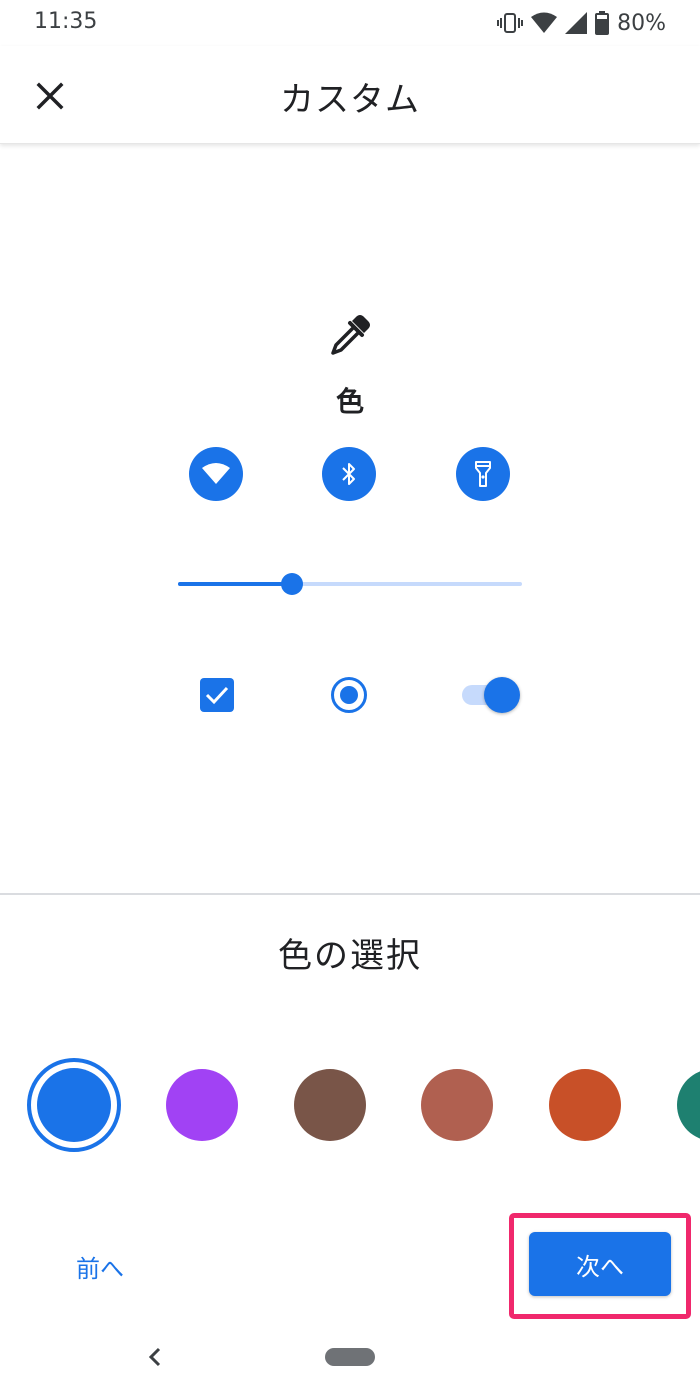 Image resolution: width=700 pixels, height=1400 pixels. I want to click on status-time: 11:35, so click(66, 21).